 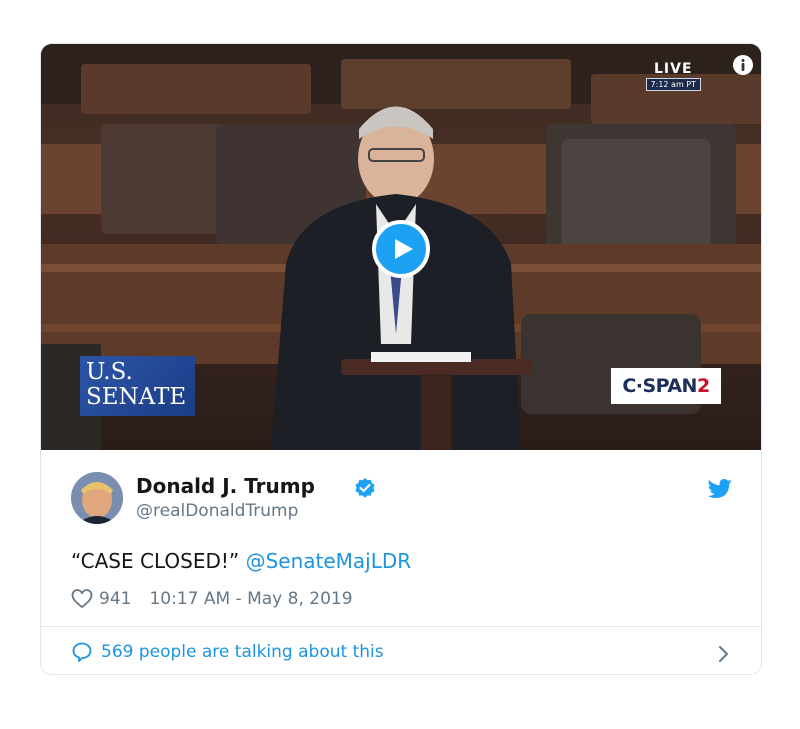 What do you see at coordinates (703, 386) in the screenshot?
I see `cspan-number: 2` at bounding box center [703, 386].